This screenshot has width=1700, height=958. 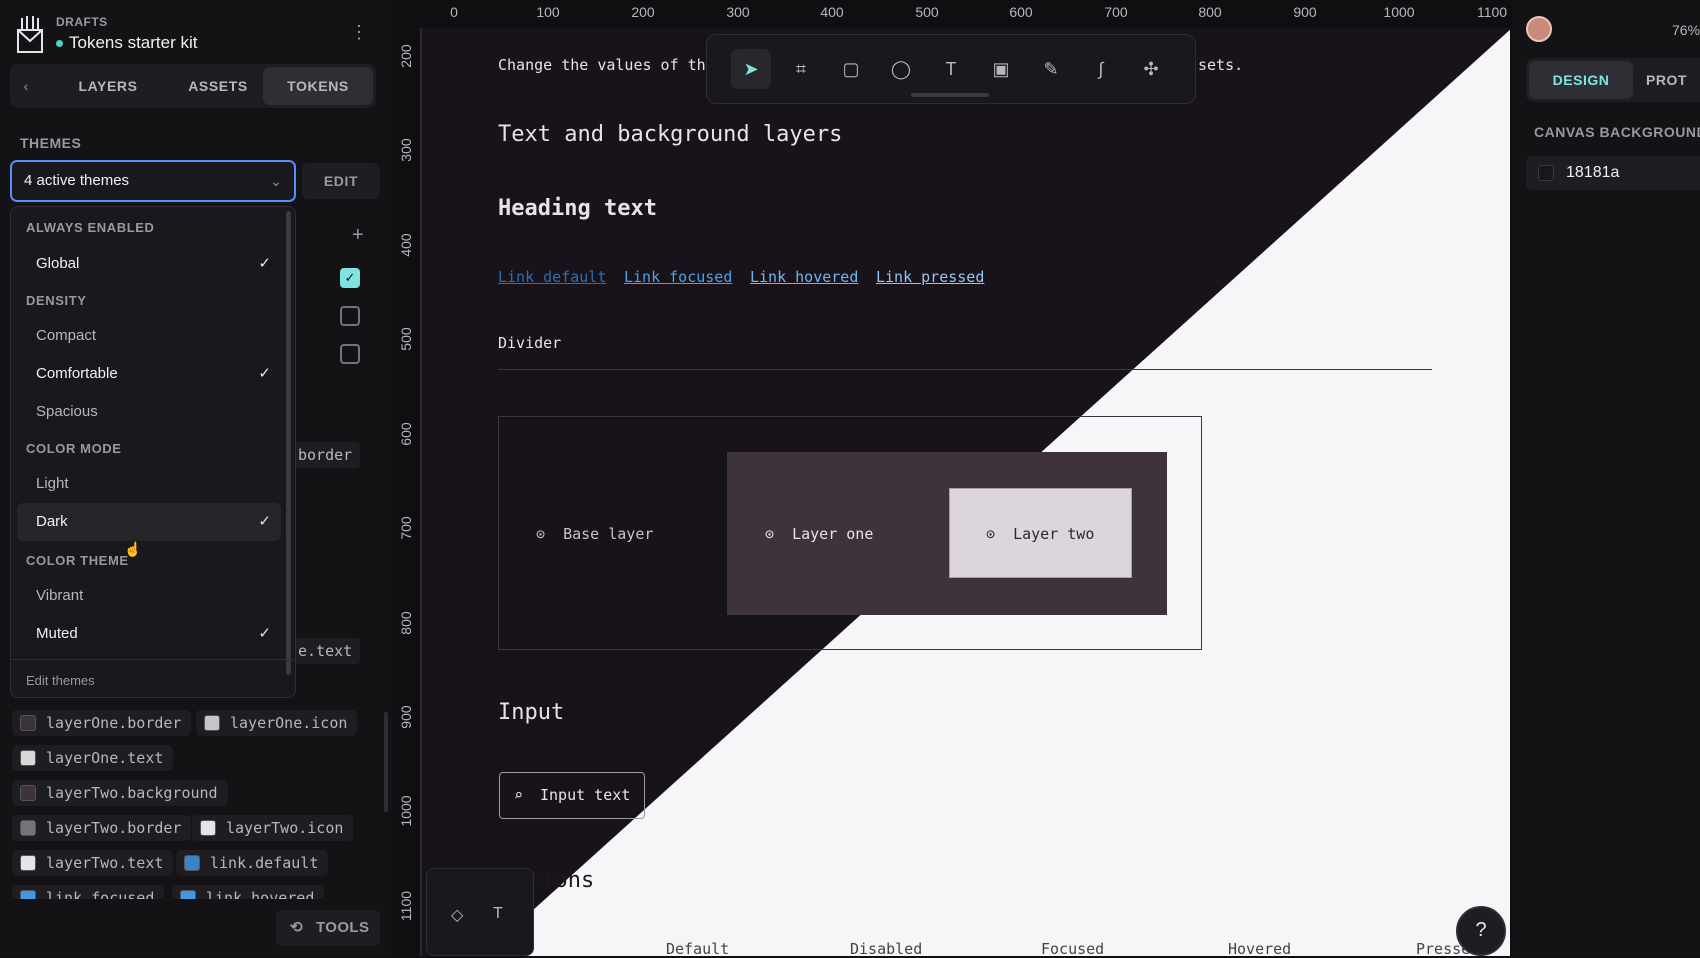 I want to click on drawing-toolbar: ➤ ⌗ ▢ ◯ T ▣ ✎ ∫ ✣, so click(x=951, y=69).